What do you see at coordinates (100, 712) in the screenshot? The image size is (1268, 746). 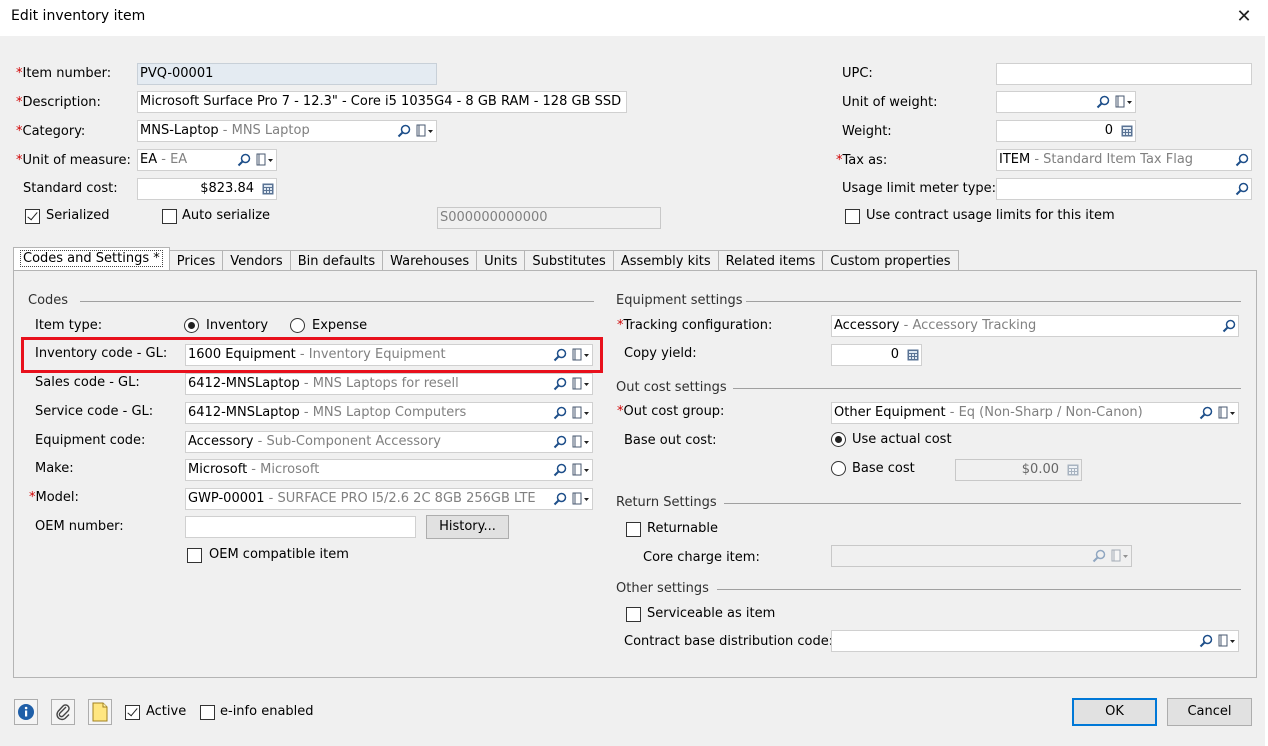 I see `notes-icon` at bounding box center [100, 712].